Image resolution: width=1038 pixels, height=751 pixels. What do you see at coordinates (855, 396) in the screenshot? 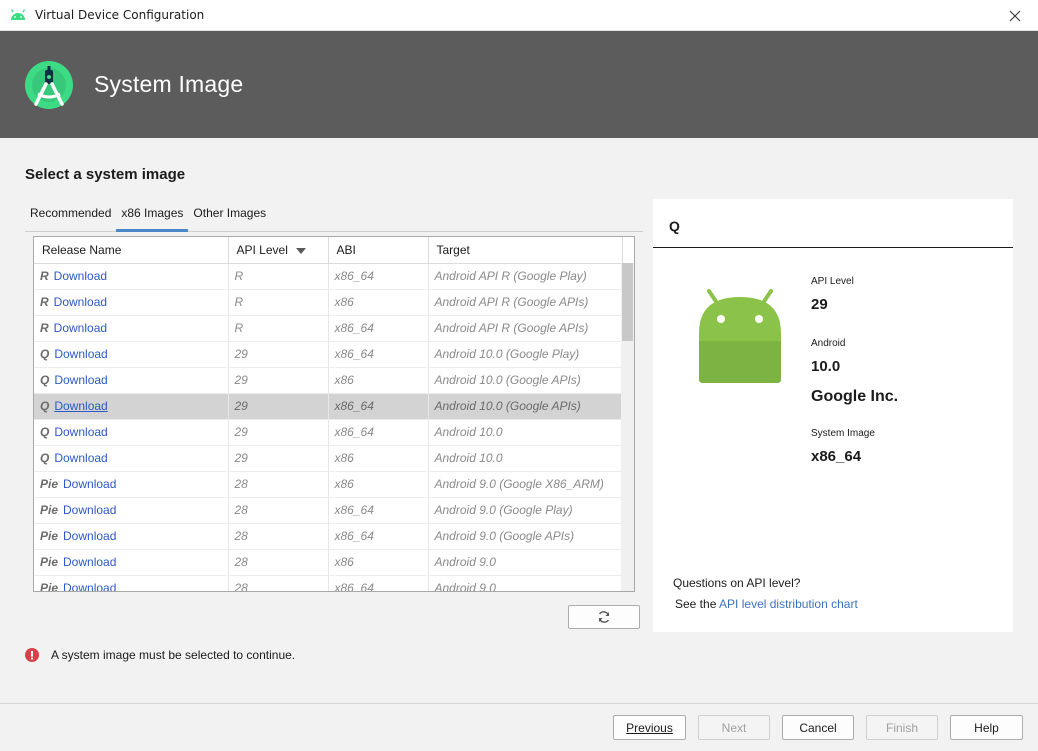
I see `vendor-value: Google Inc.` at bounding box center [855, 396].